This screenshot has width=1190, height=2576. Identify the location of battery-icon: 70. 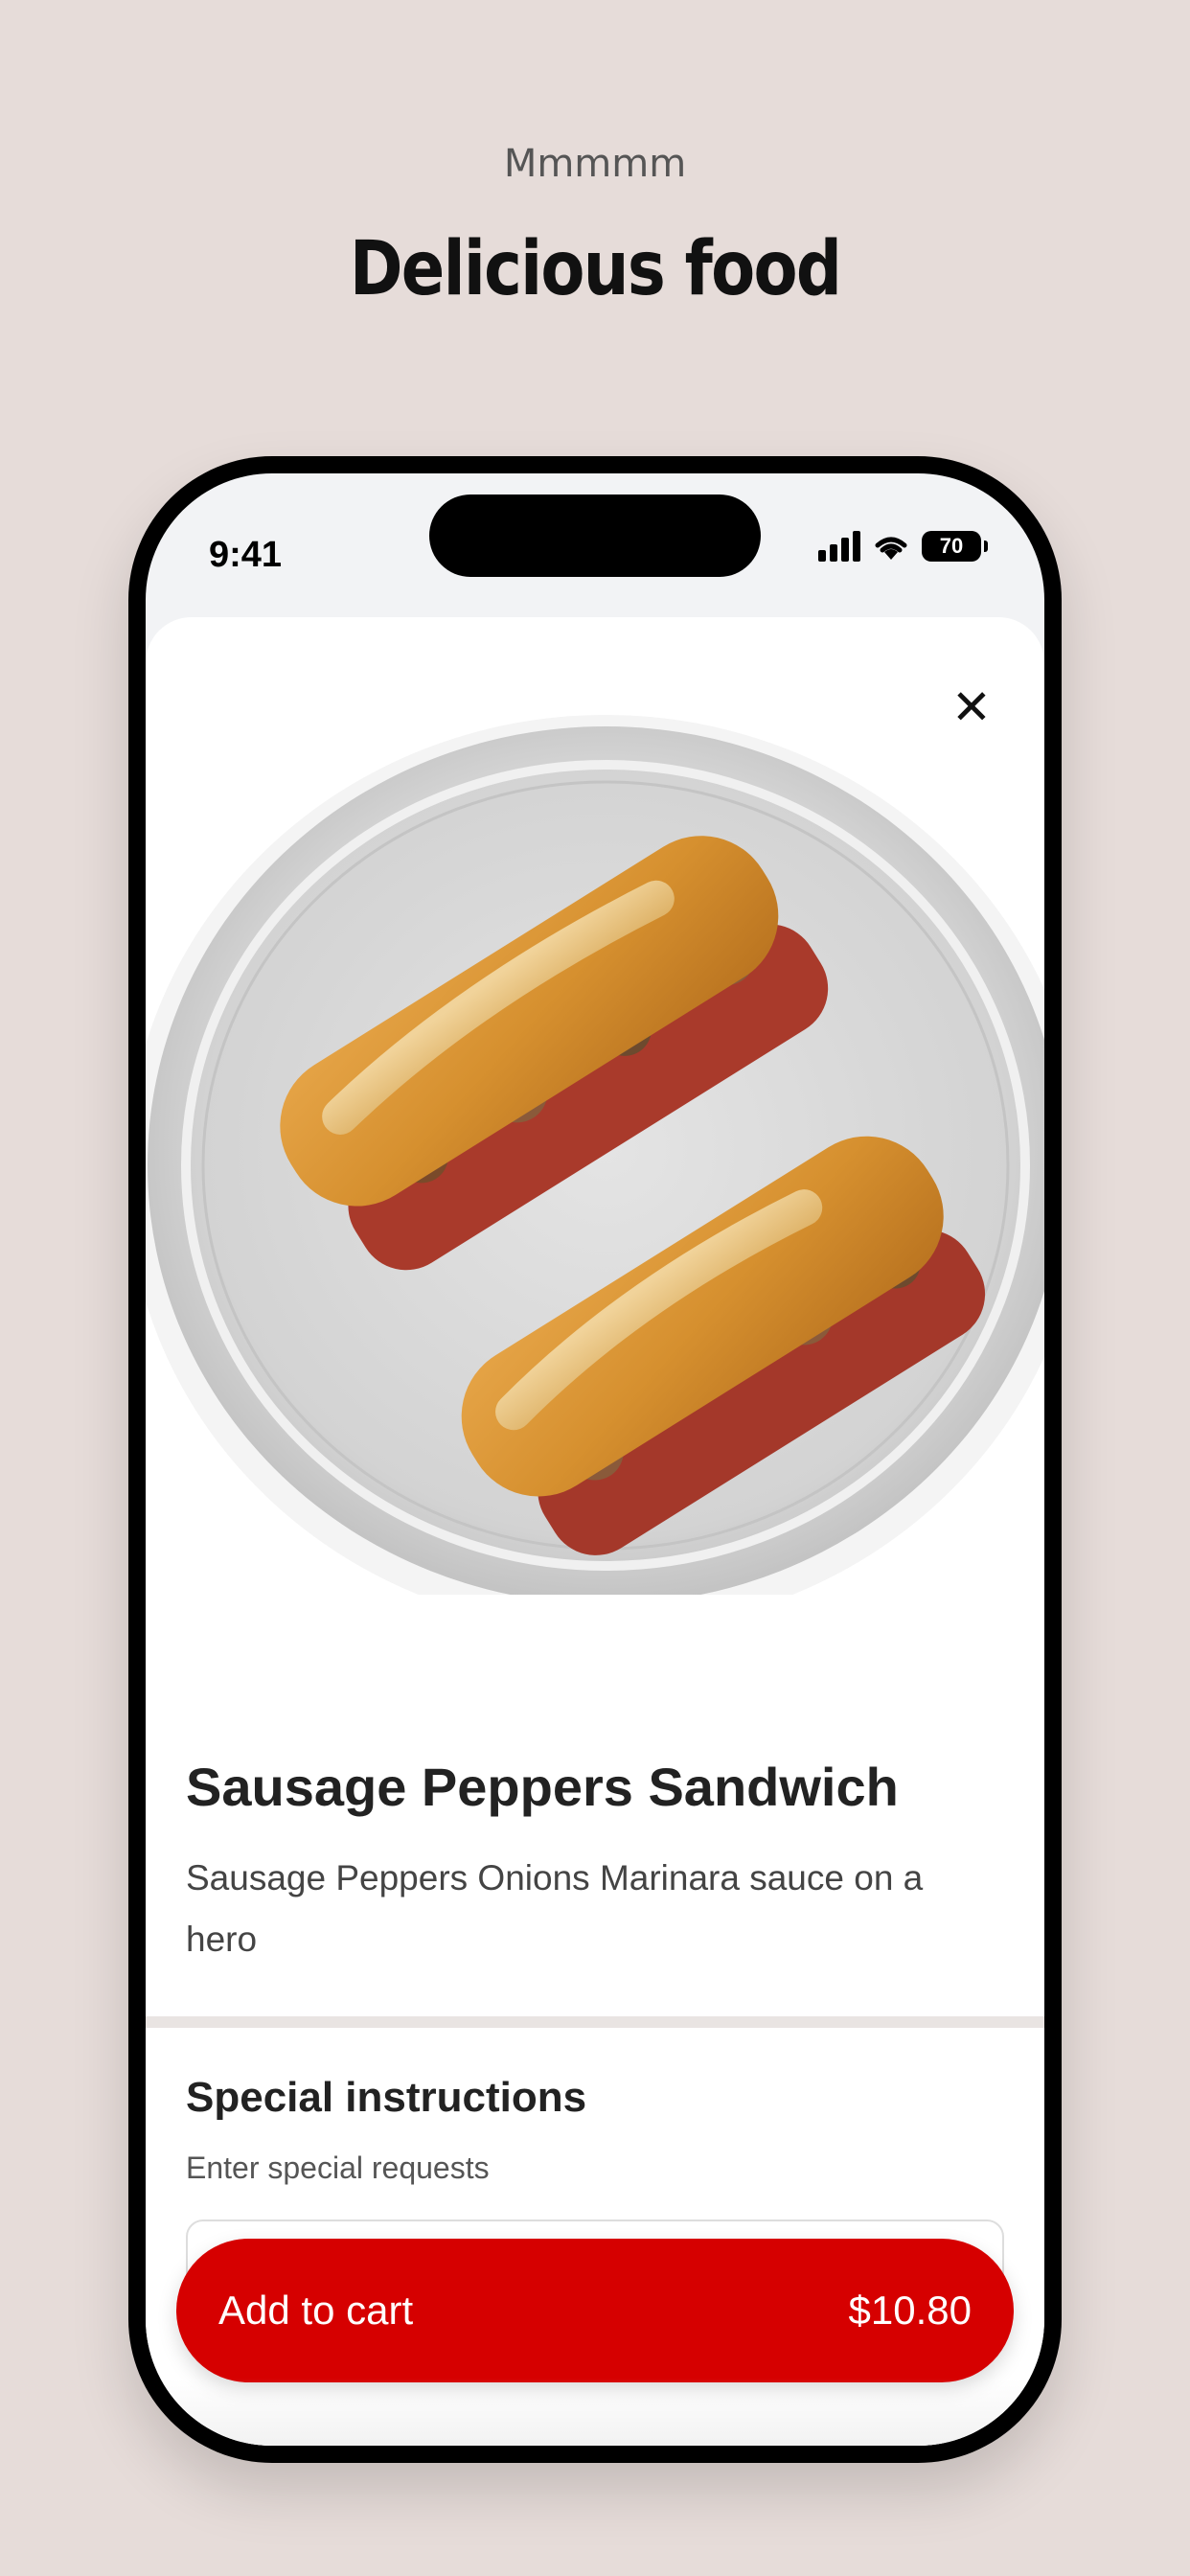
(955, 546).